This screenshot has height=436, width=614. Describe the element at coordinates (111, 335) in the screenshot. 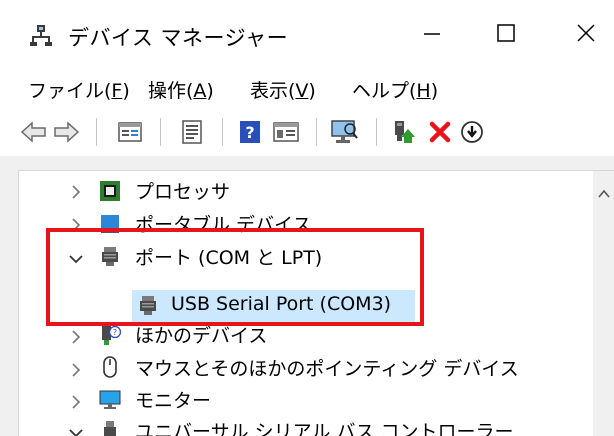

I see `unknown-device-icon: ?` at that location.